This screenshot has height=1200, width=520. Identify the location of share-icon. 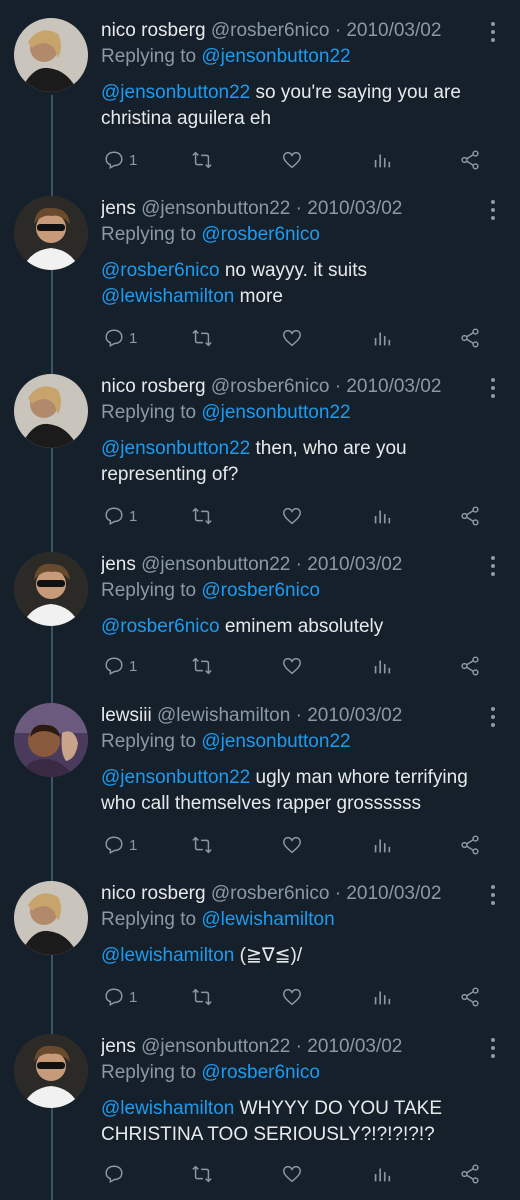
(470, 997).